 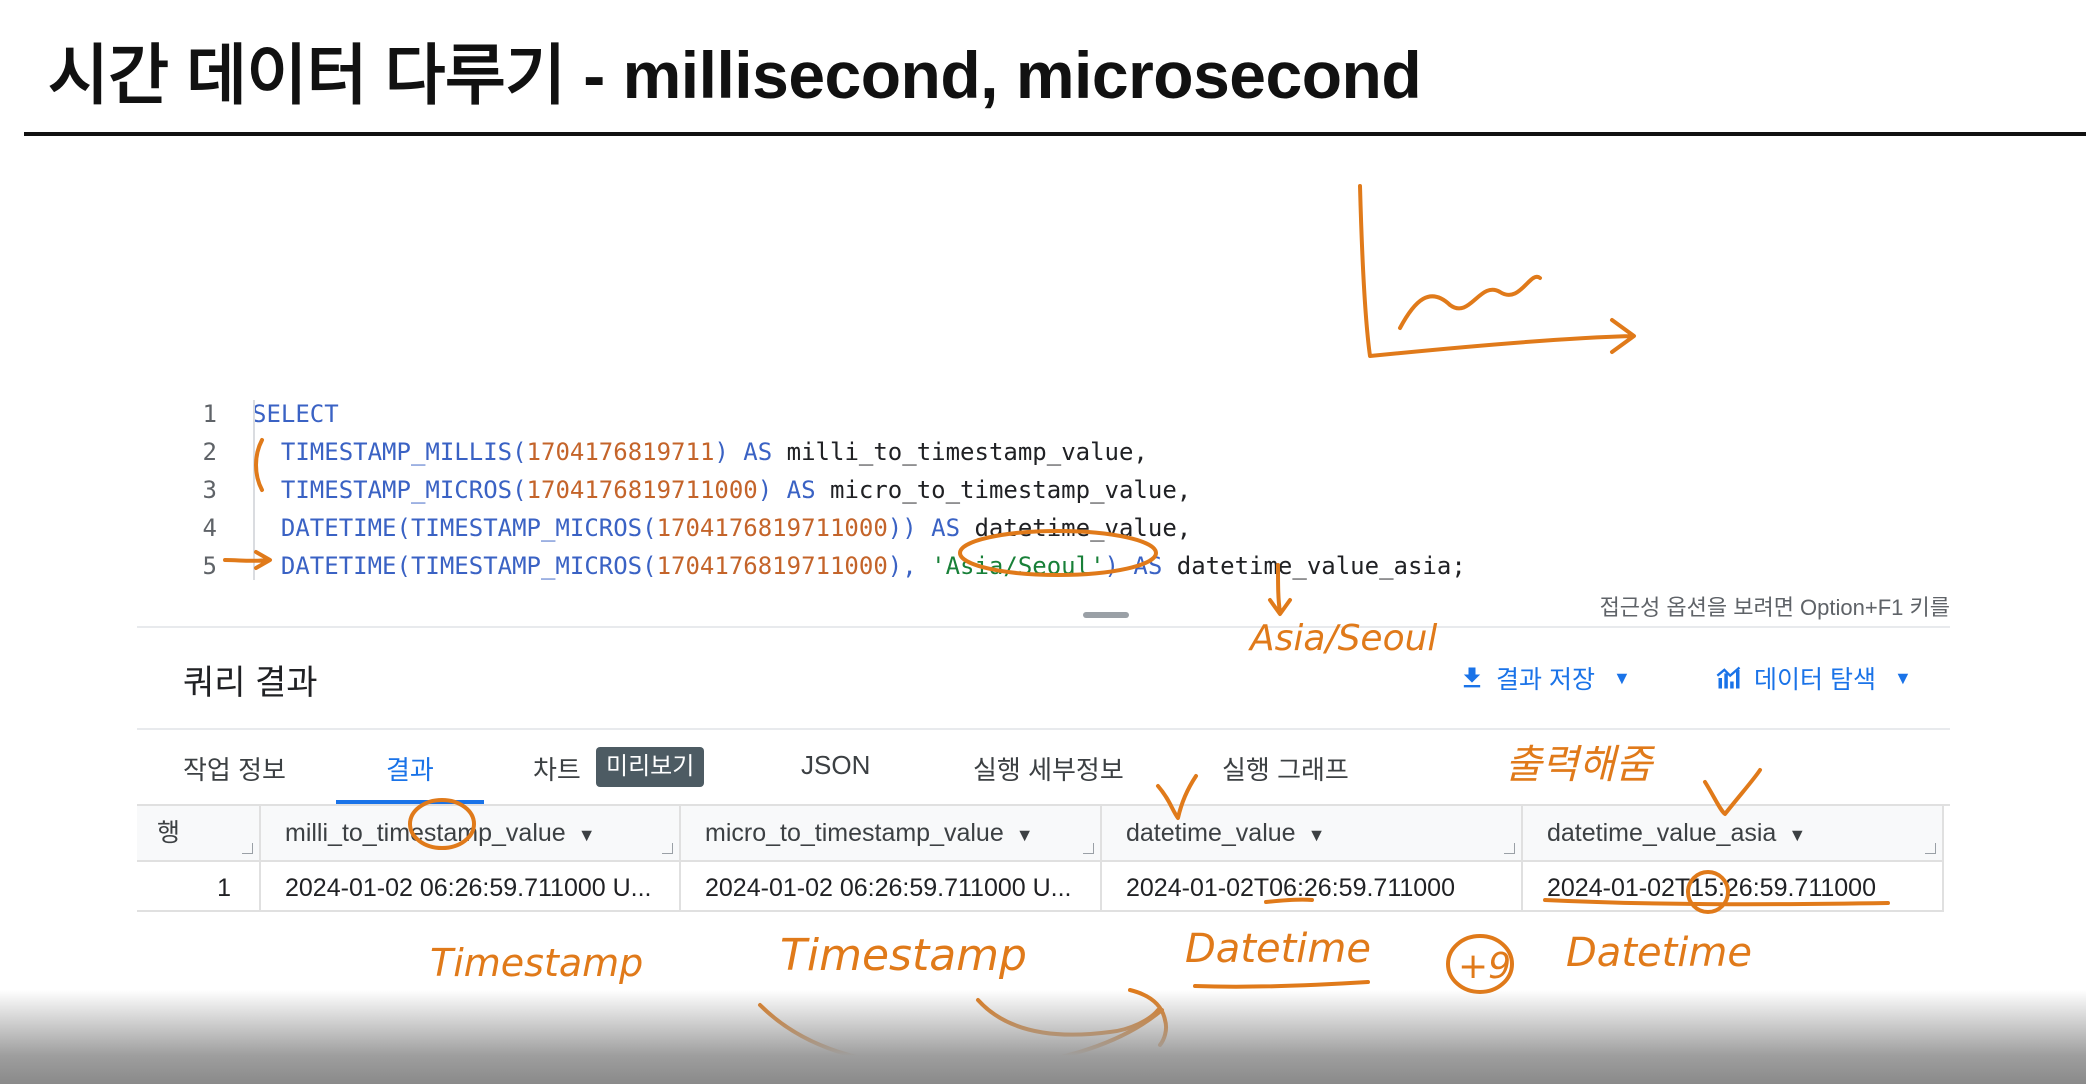 What do you see at coordinates (650, 767) in the screenshot?
I see `preview-badge: 미리보기` at bounding box center [650, 767].